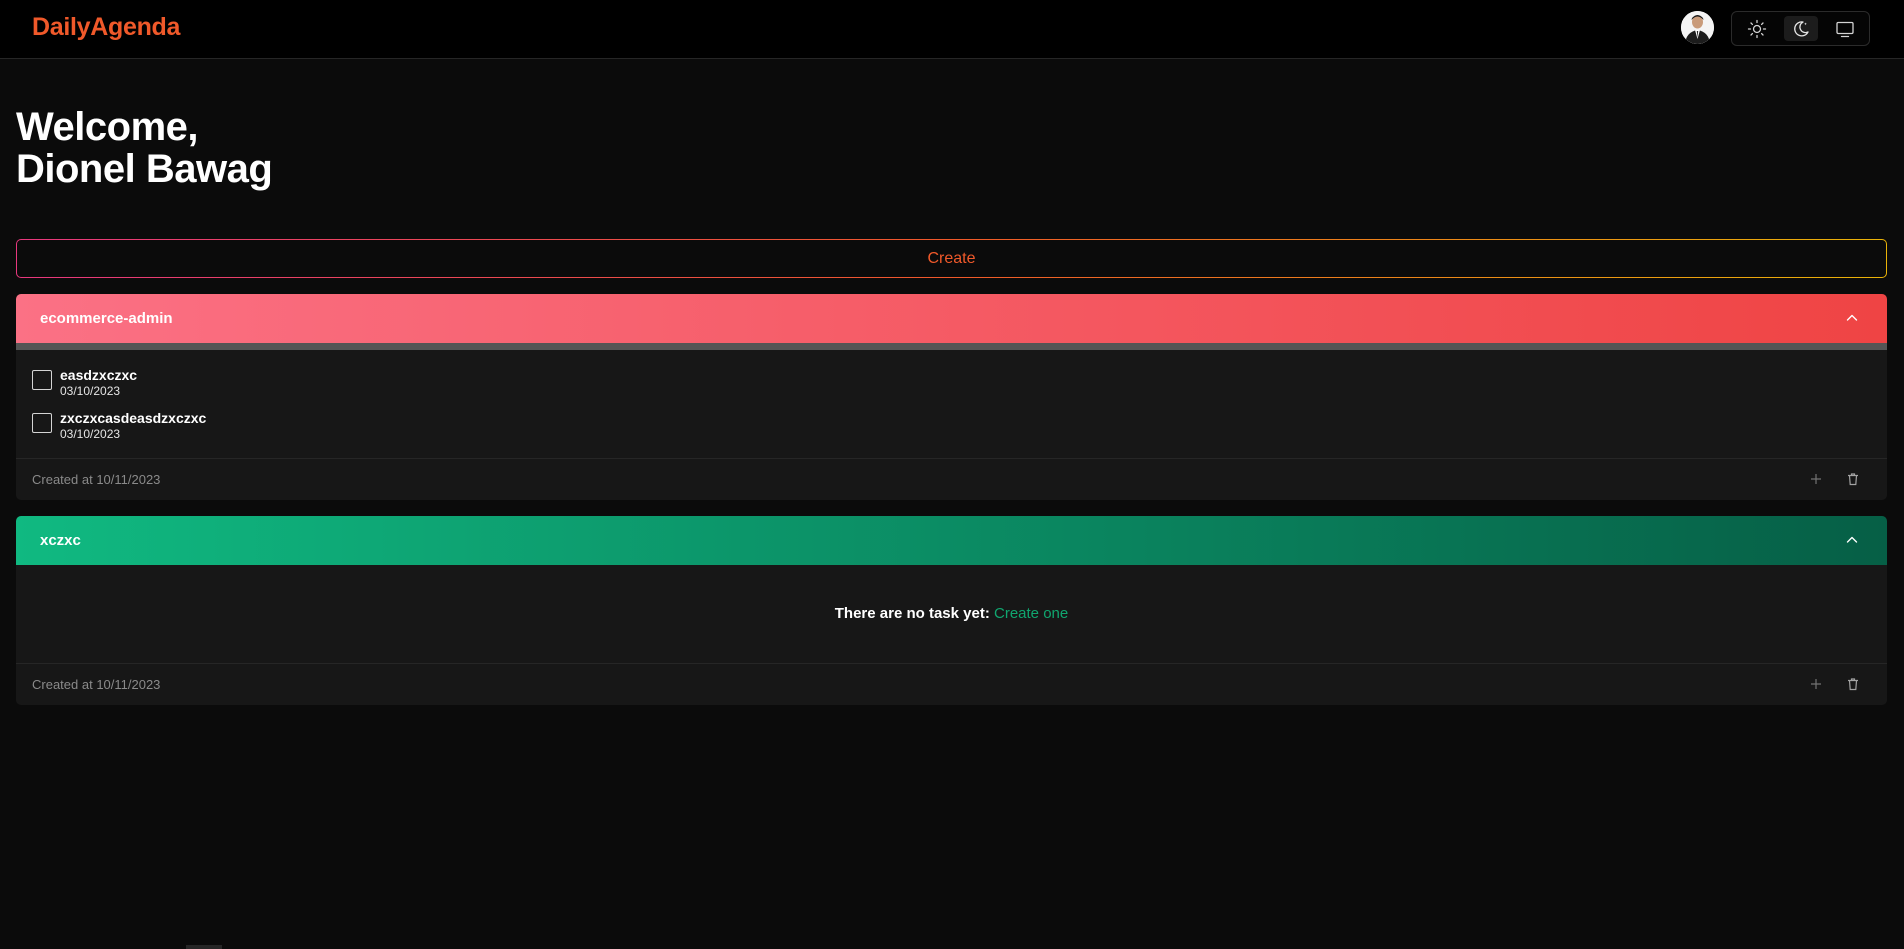 Image resolution: width=1904 pixels, height=949 pixels. I want to click on welcome-user-name: Dionel Bawag, so click(144, 169).